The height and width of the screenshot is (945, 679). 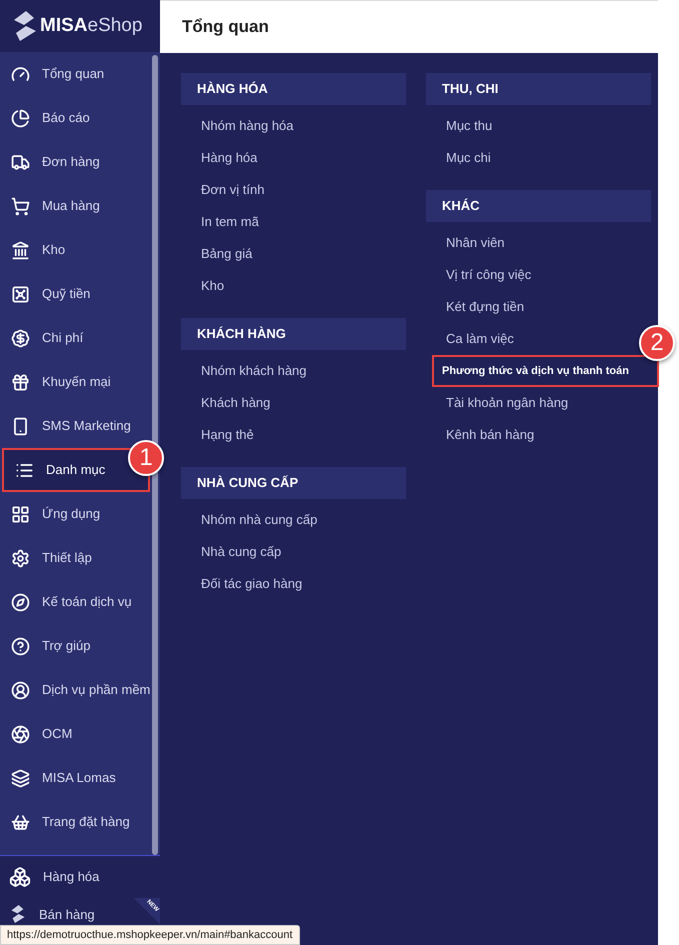 What do you see at coordinates (212, 286) in the screenshot?
I see `menu-link: Kho` at bounding box center [212, 286].